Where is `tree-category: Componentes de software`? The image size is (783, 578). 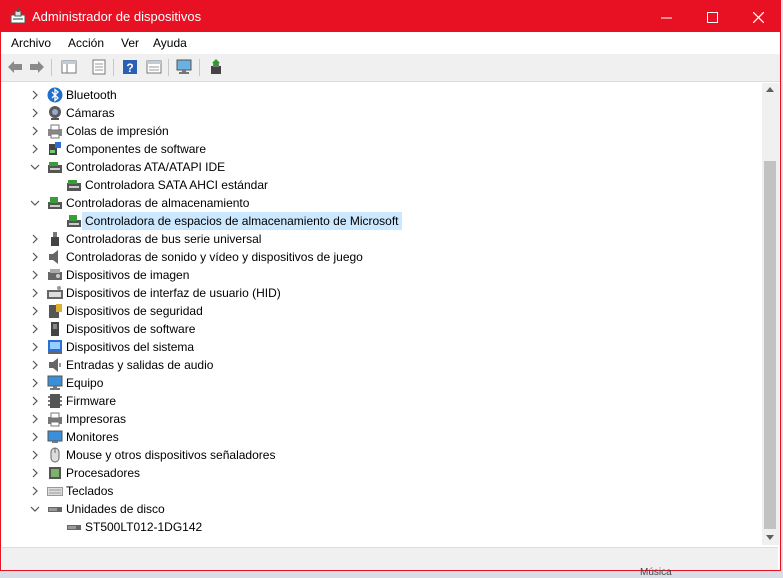
tree-category: Componentes de software is located at coordinates (382, 149).